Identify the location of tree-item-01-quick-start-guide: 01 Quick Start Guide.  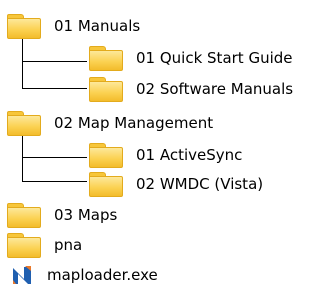
(191, 58).